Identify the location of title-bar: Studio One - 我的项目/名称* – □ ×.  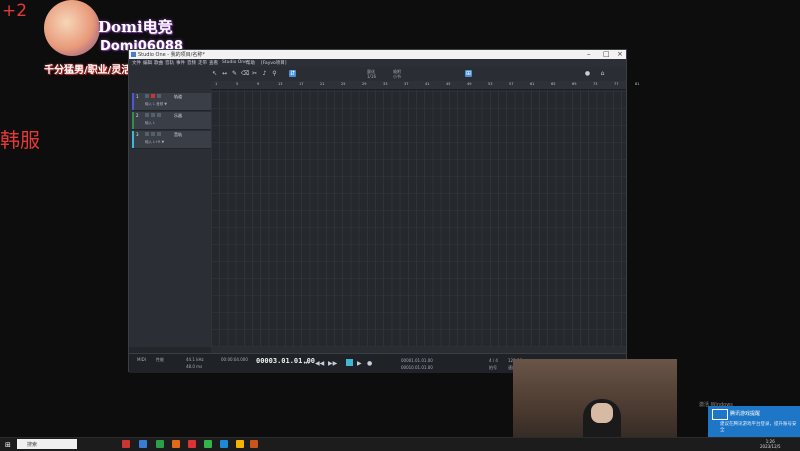
(377, 54).